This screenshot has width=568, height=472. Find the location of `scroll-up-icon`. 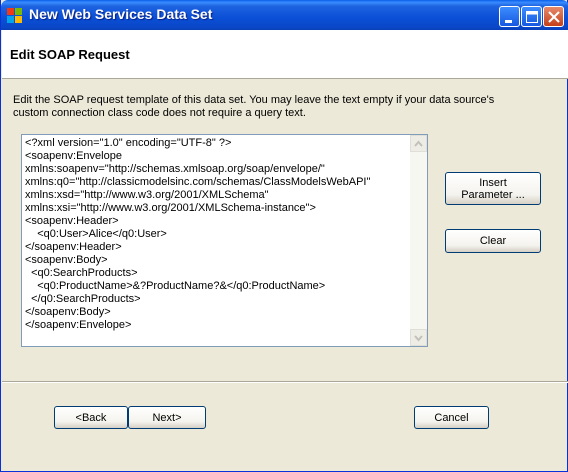

scroll-up-icon is located at coordinates (418, 143).